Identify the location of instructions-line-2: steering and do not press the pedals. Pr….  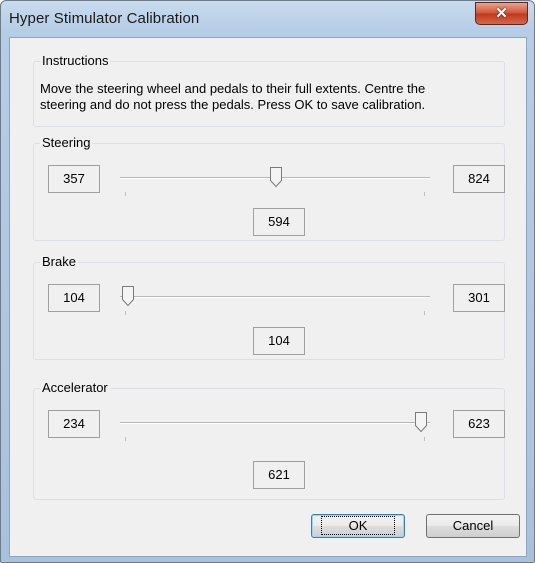
(233, 104).